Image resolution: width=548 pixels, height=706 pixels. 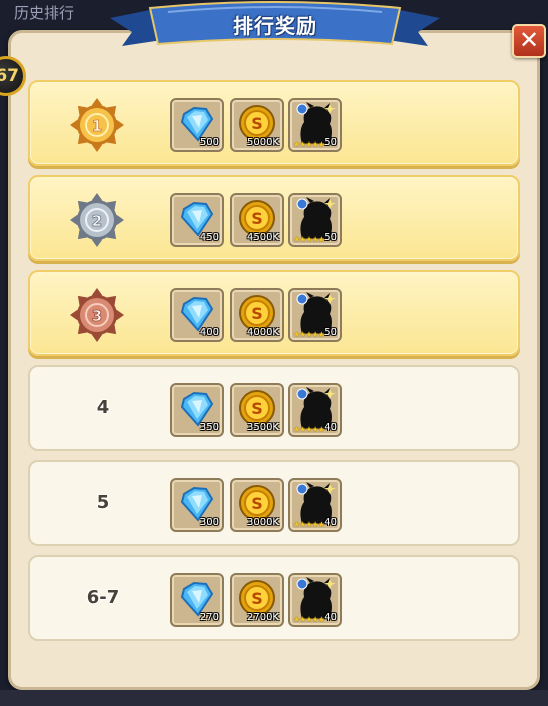 I want to click on title-banner: 排行奖励, so click(x=275, y=28).